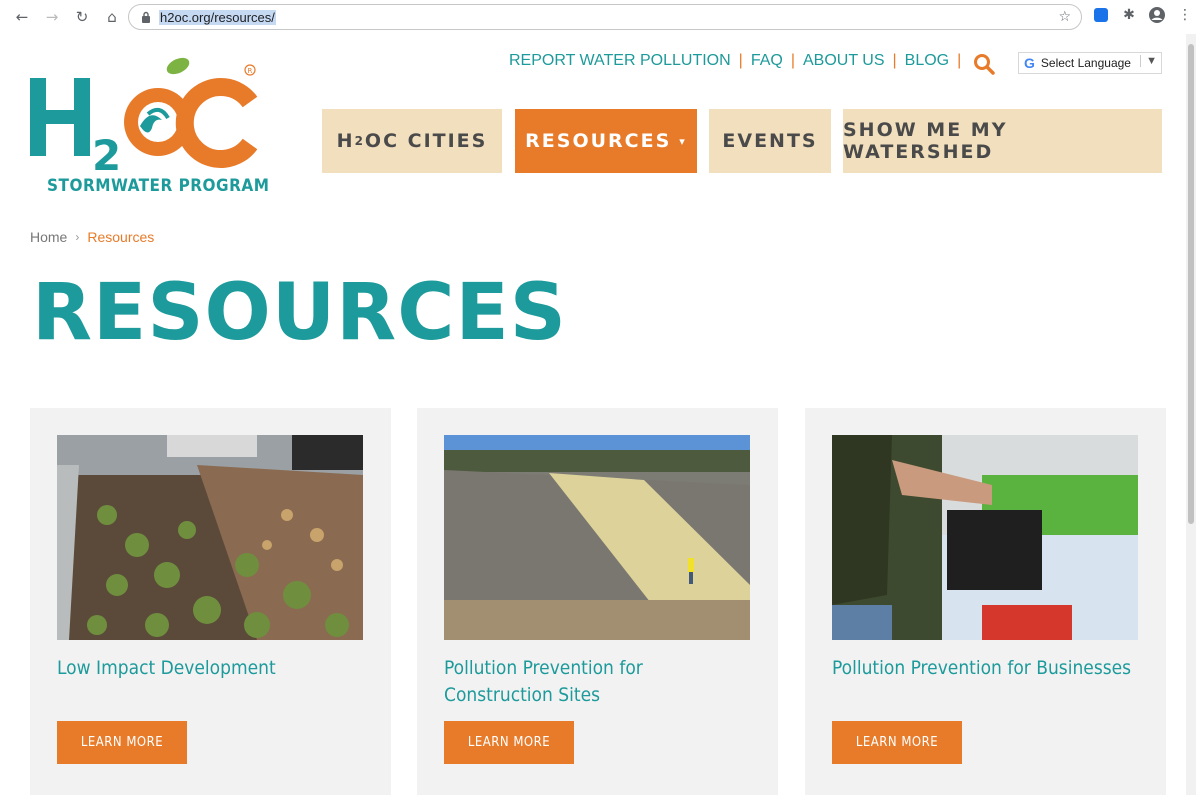 The width and height of the screenshot is (1196, 795). I want to click on logo-subtitle: STORMWATER PROGRAM, so click(158, 186).